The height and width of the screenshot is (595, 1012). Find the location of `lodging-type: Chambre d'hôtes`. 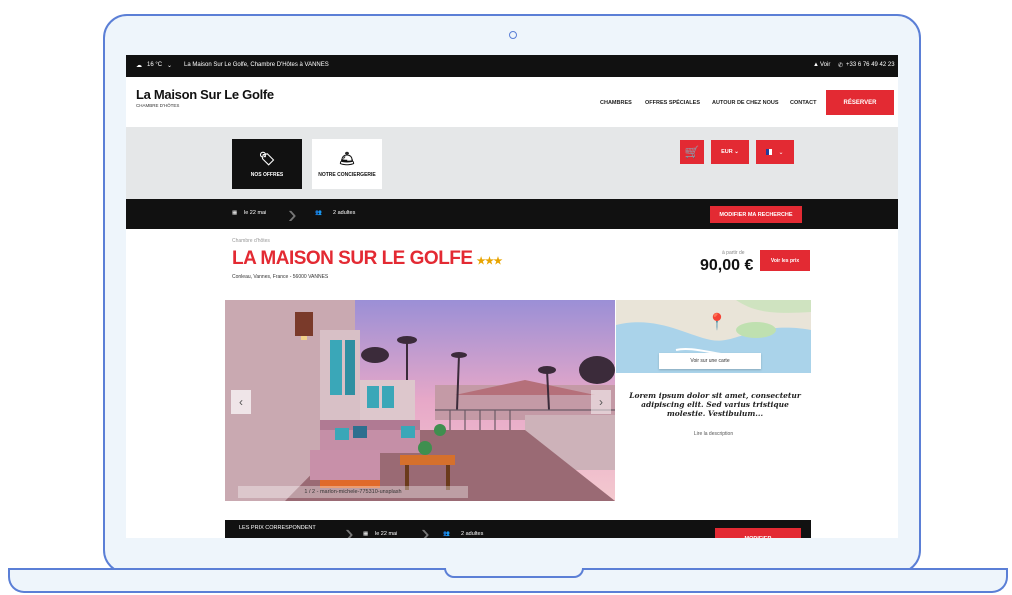

lodging-type: Chambre d'hôtes is located at coordinates (251, 241).